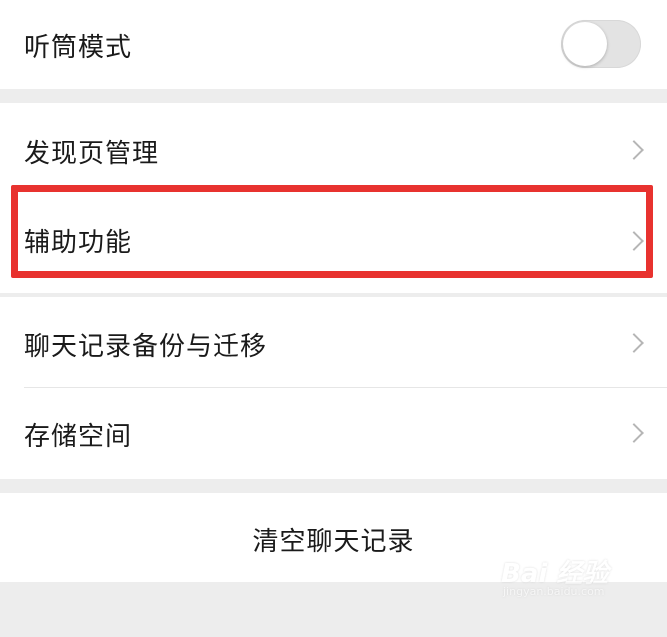 The image size is (667, 637). Describe the element at coordinates (585, 44) in the screenshot. I see `toggle-knob` at that location.